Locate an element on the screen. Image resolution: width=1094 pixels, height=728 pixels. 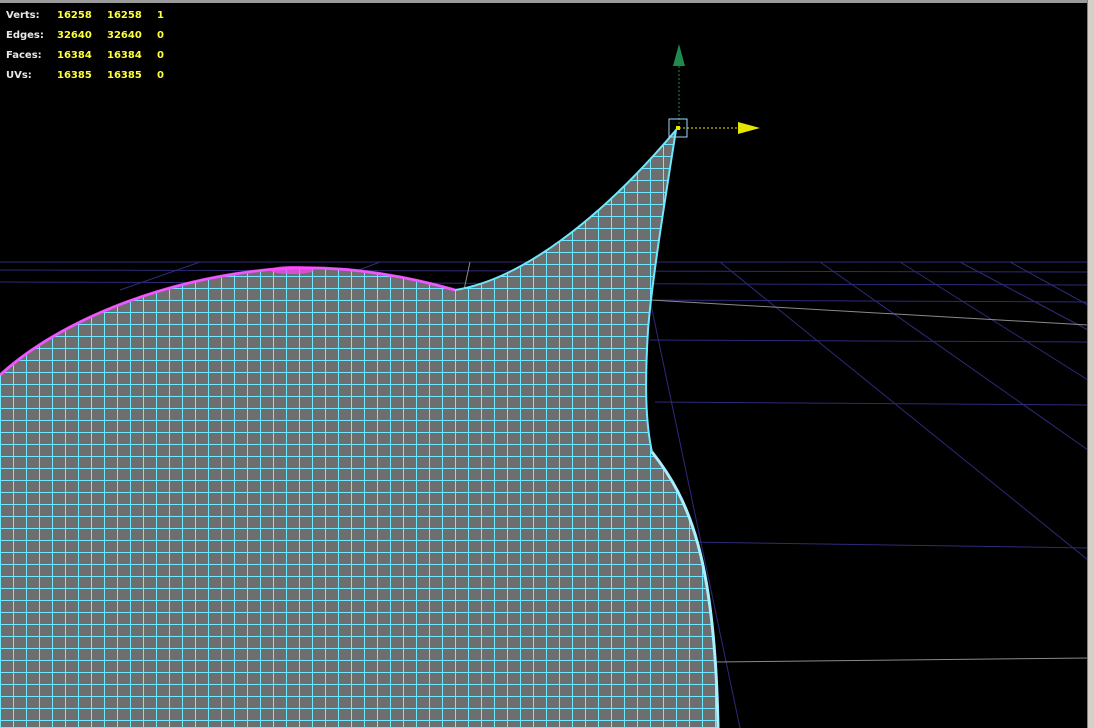
hud-row-uvs: UVs: 16385 16385 0 is located at coordinates (91, 76).